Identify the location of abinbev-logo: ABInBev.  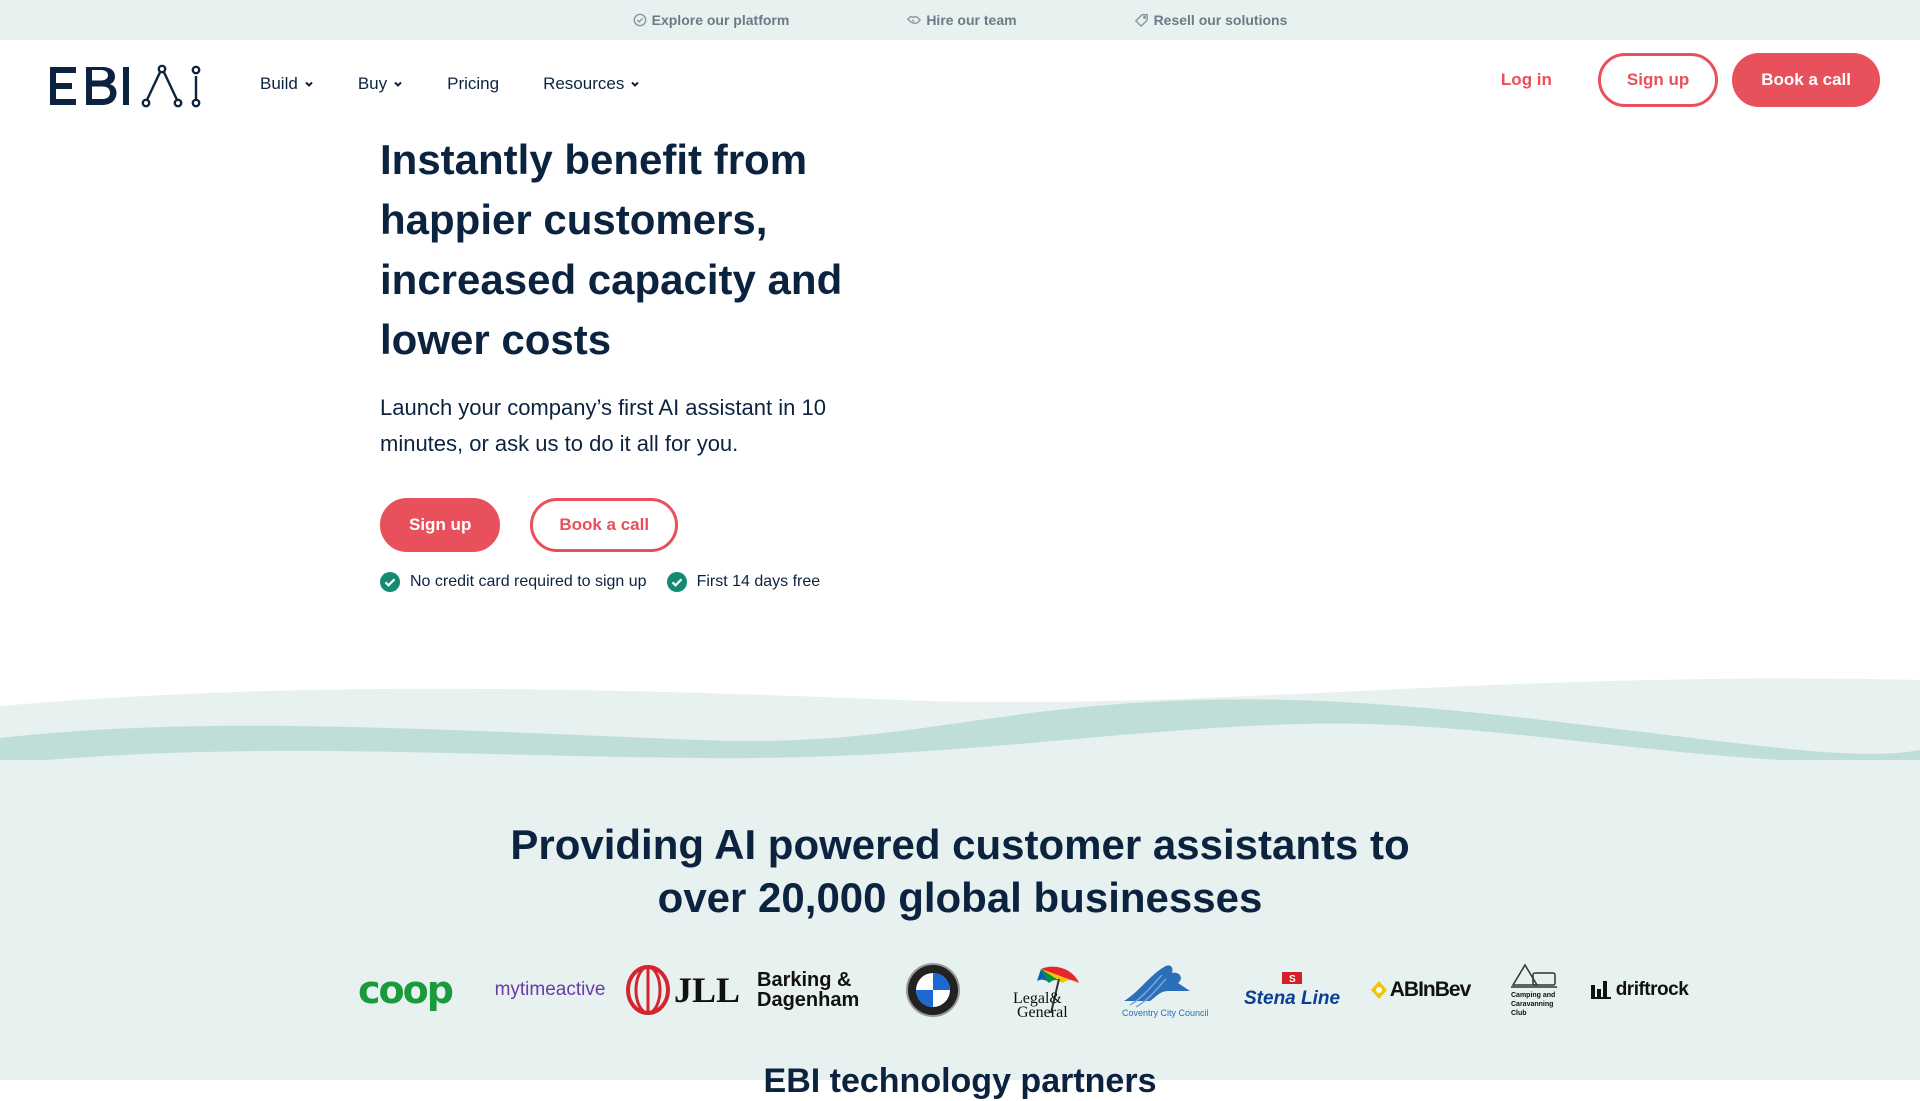
(1420, 990).